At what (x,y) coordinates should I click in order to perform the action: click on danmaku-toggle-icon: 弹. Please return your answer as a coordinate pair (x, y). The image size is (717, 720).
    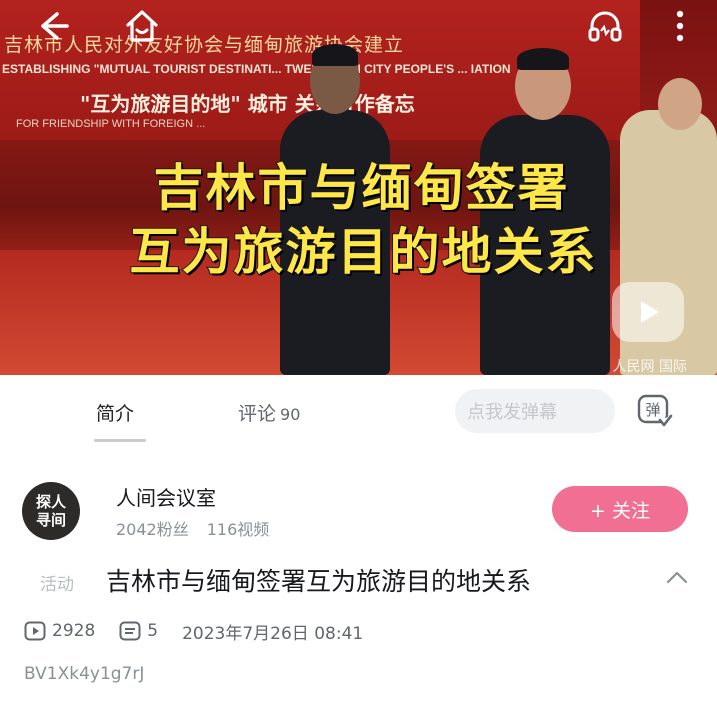
    Looking at the image, I should click on (655, 411).